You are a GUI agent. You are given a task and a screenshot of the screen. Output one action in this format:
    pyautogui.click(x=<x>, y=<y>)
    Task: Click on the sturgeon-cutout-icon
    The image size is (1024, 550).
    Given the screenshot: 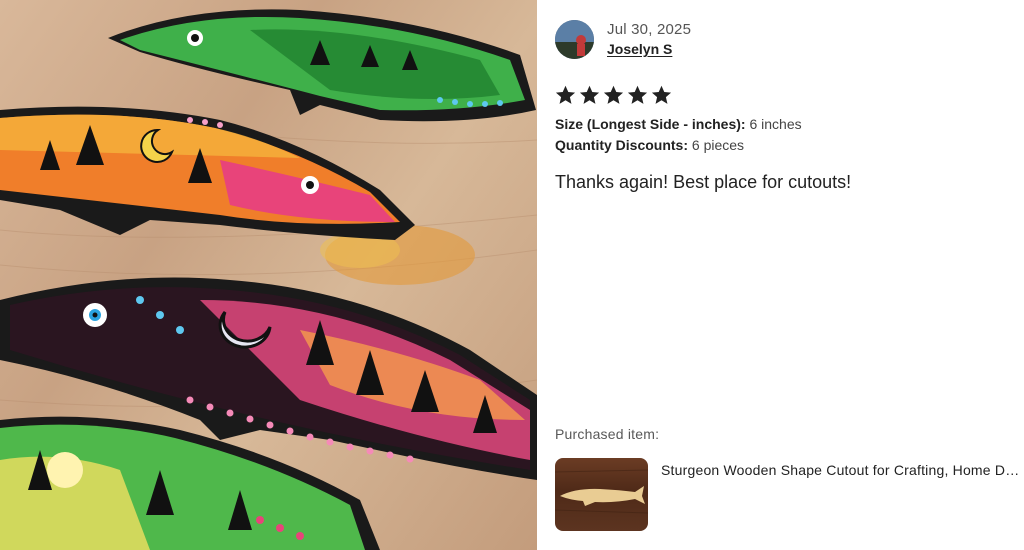 What is the action you would take?
    pyautogui.click(x=601, y=491)
    